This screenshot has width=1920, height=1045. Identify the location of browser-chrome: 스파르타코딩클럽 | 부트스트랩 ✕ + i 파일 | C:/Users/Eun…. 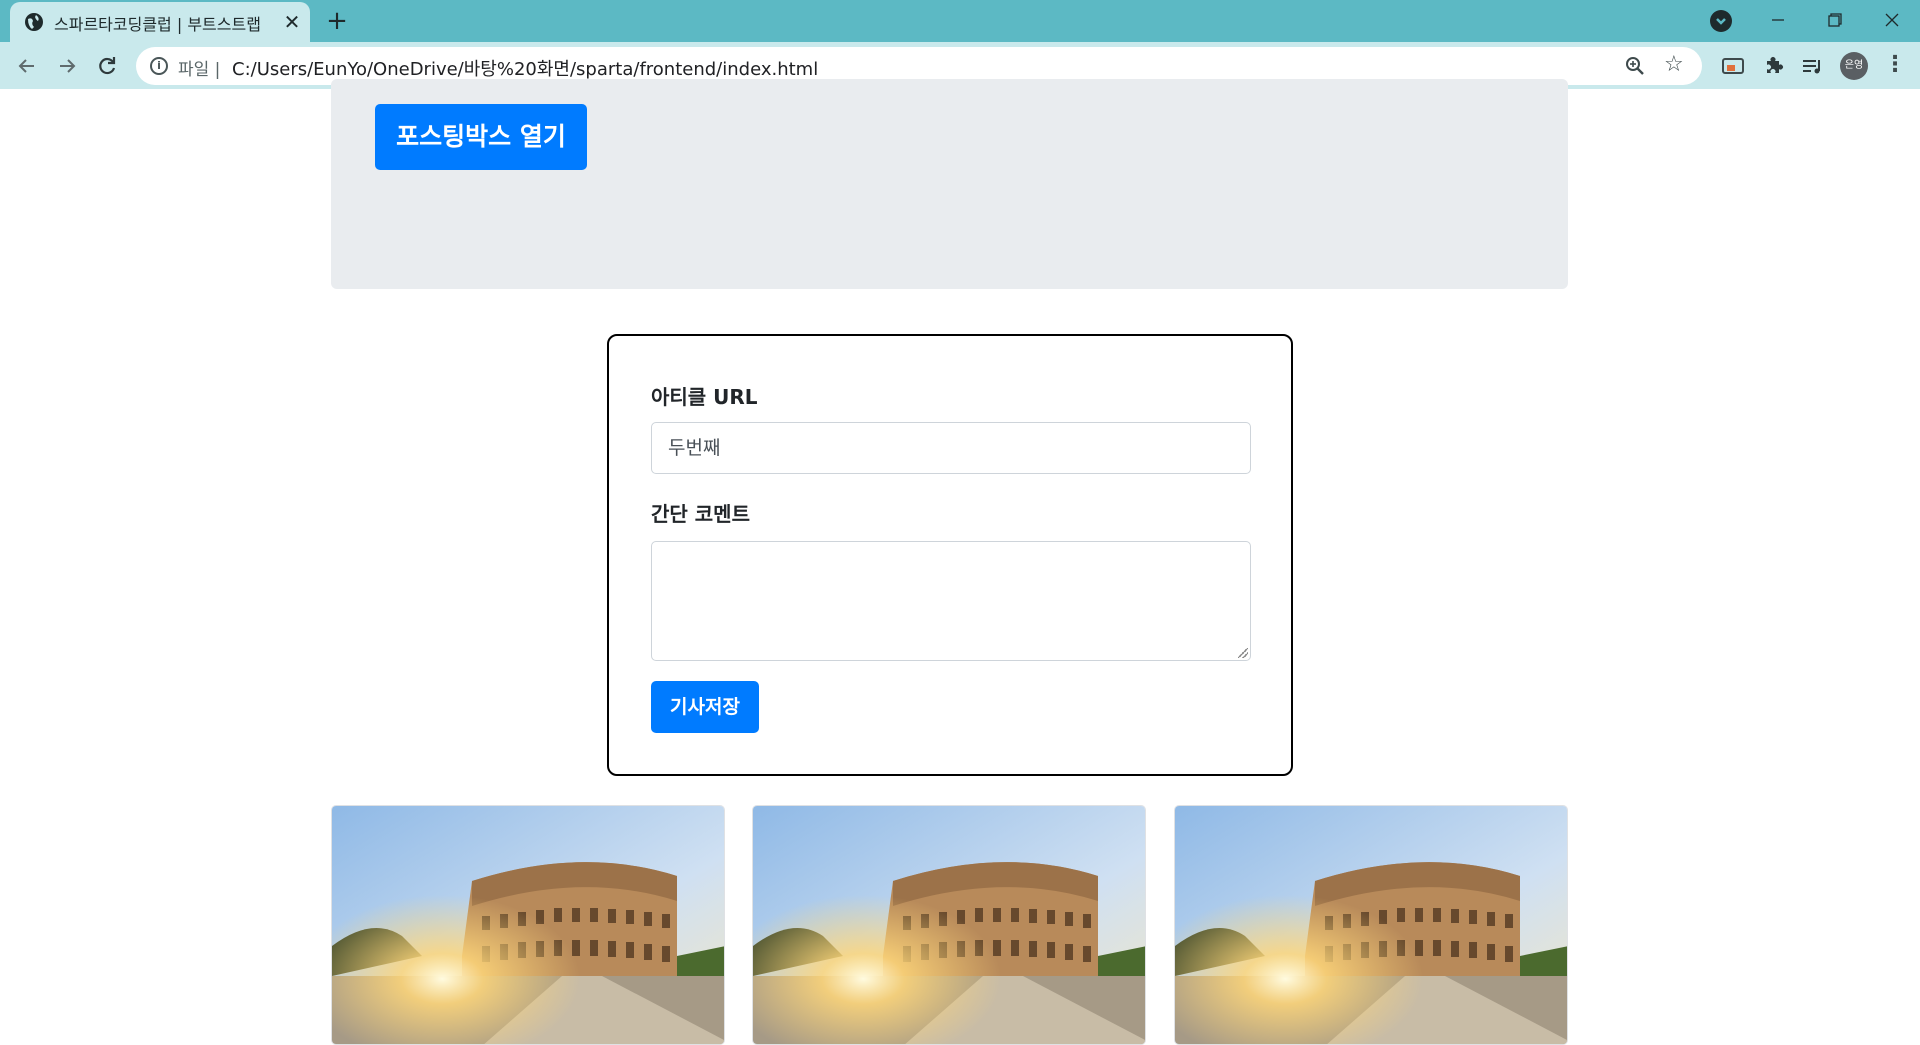
(960, 44).